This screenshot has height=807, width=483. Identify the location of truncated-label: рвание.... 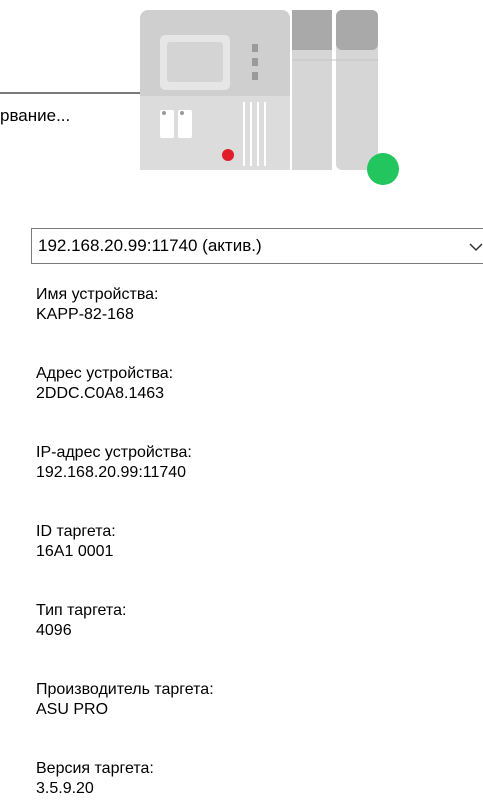
(35, 115).